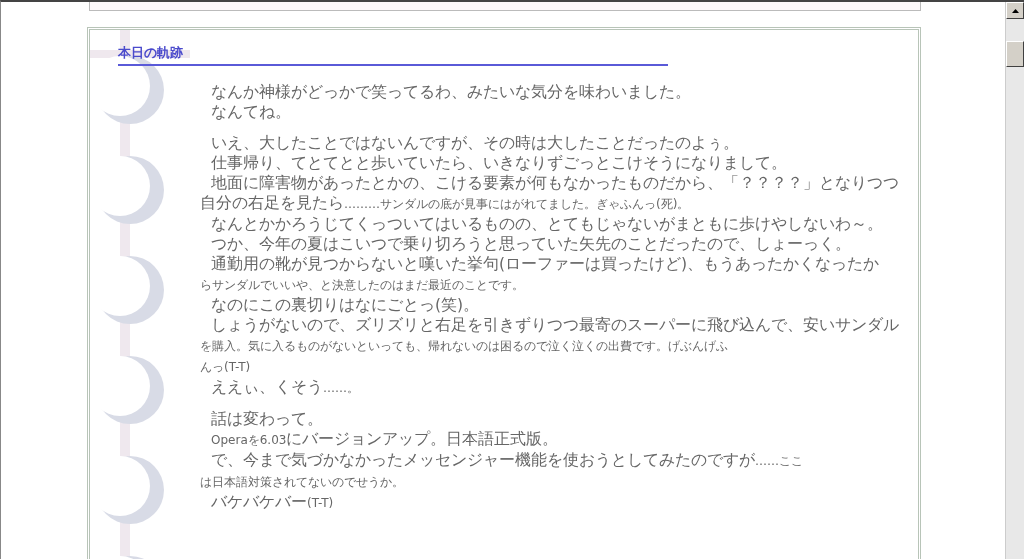 The height and width of the screenshot is (559, 1024). What do you see at coordinates (499, 163) in the screenshot?
I see `body-text: 仕事帰り、てとてとと歩いていたら、いきなりずごっとこけそうになりまして。` at bounding box center [499, 163].